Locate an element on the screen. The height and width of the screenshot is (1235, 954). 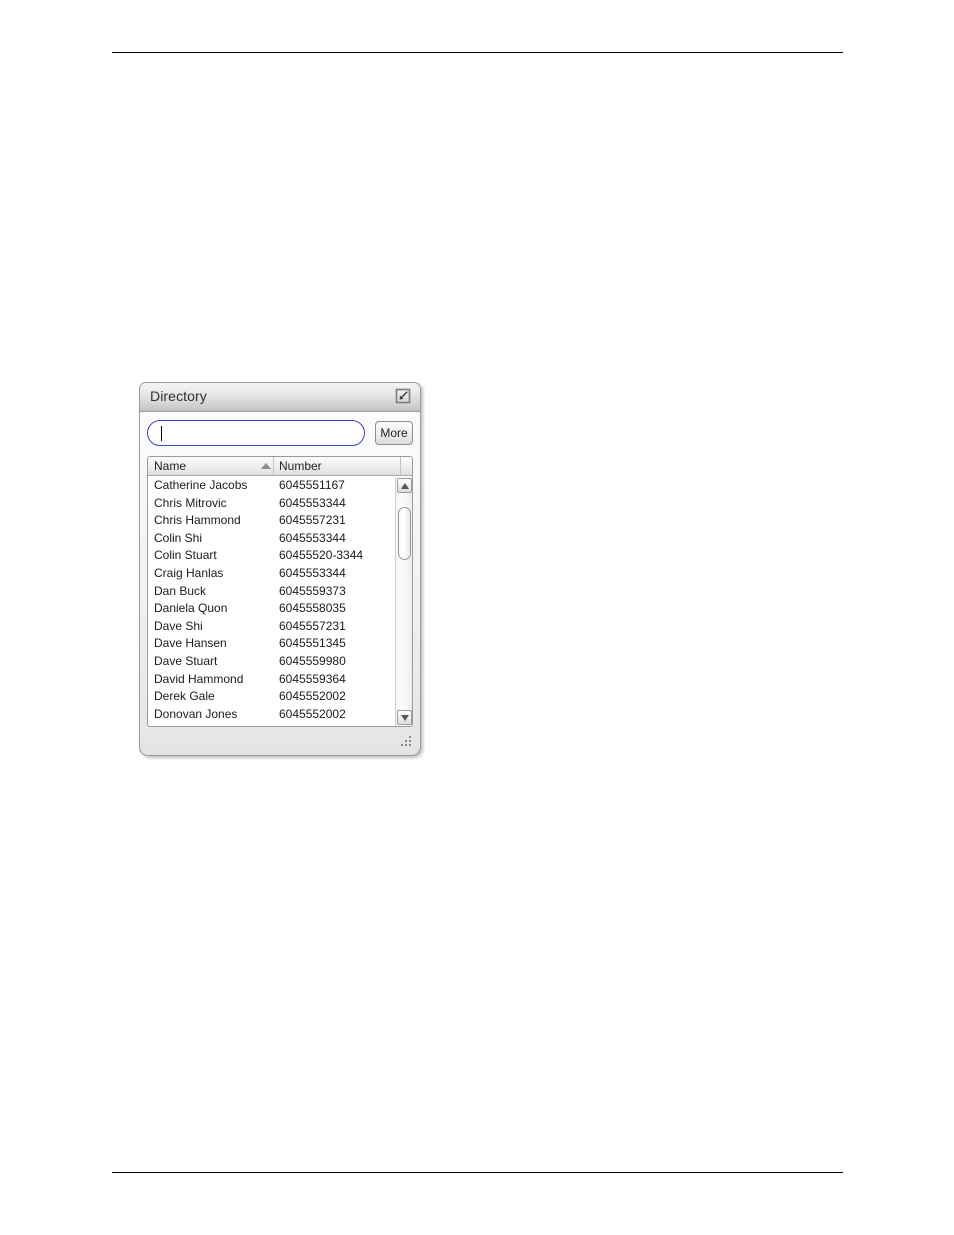
cell-name: Dan Buck is located at coordinates (180, 590).